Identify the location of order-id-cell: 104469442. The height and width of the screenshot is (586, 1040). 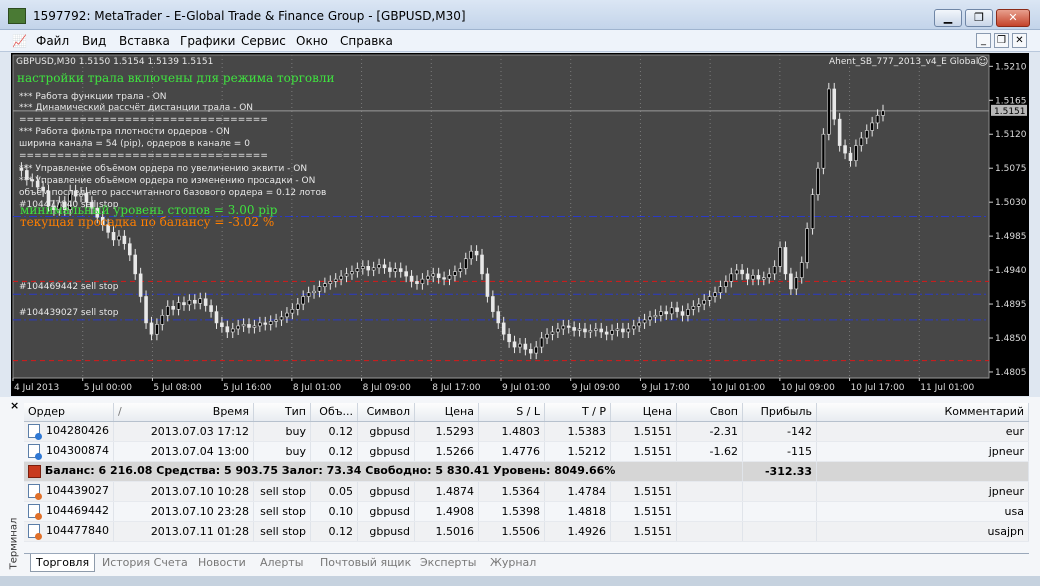
(69, 511).